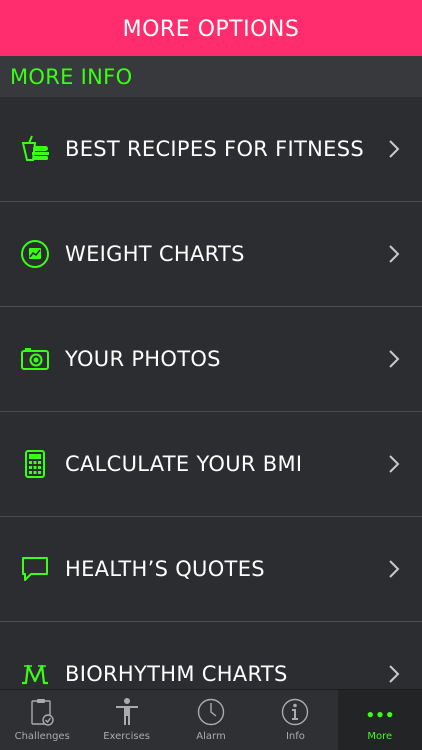 The width and height of the screenshot is (422, 750). I want to click on tab-bar: Challenges Exercises Alarm Info More, so click(211, 719).